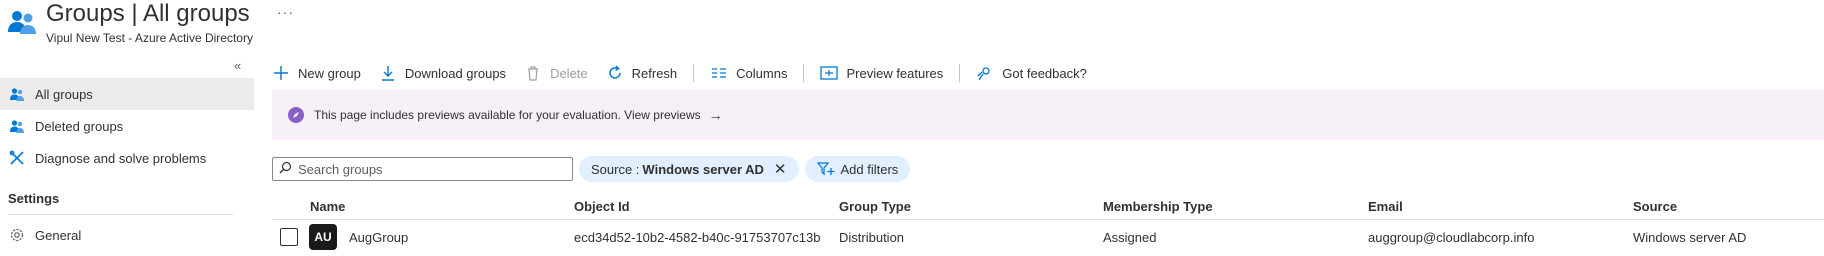 The image size is (1824, 256). I want to click on source-cell: Windows server AD, so click(1690, 237).